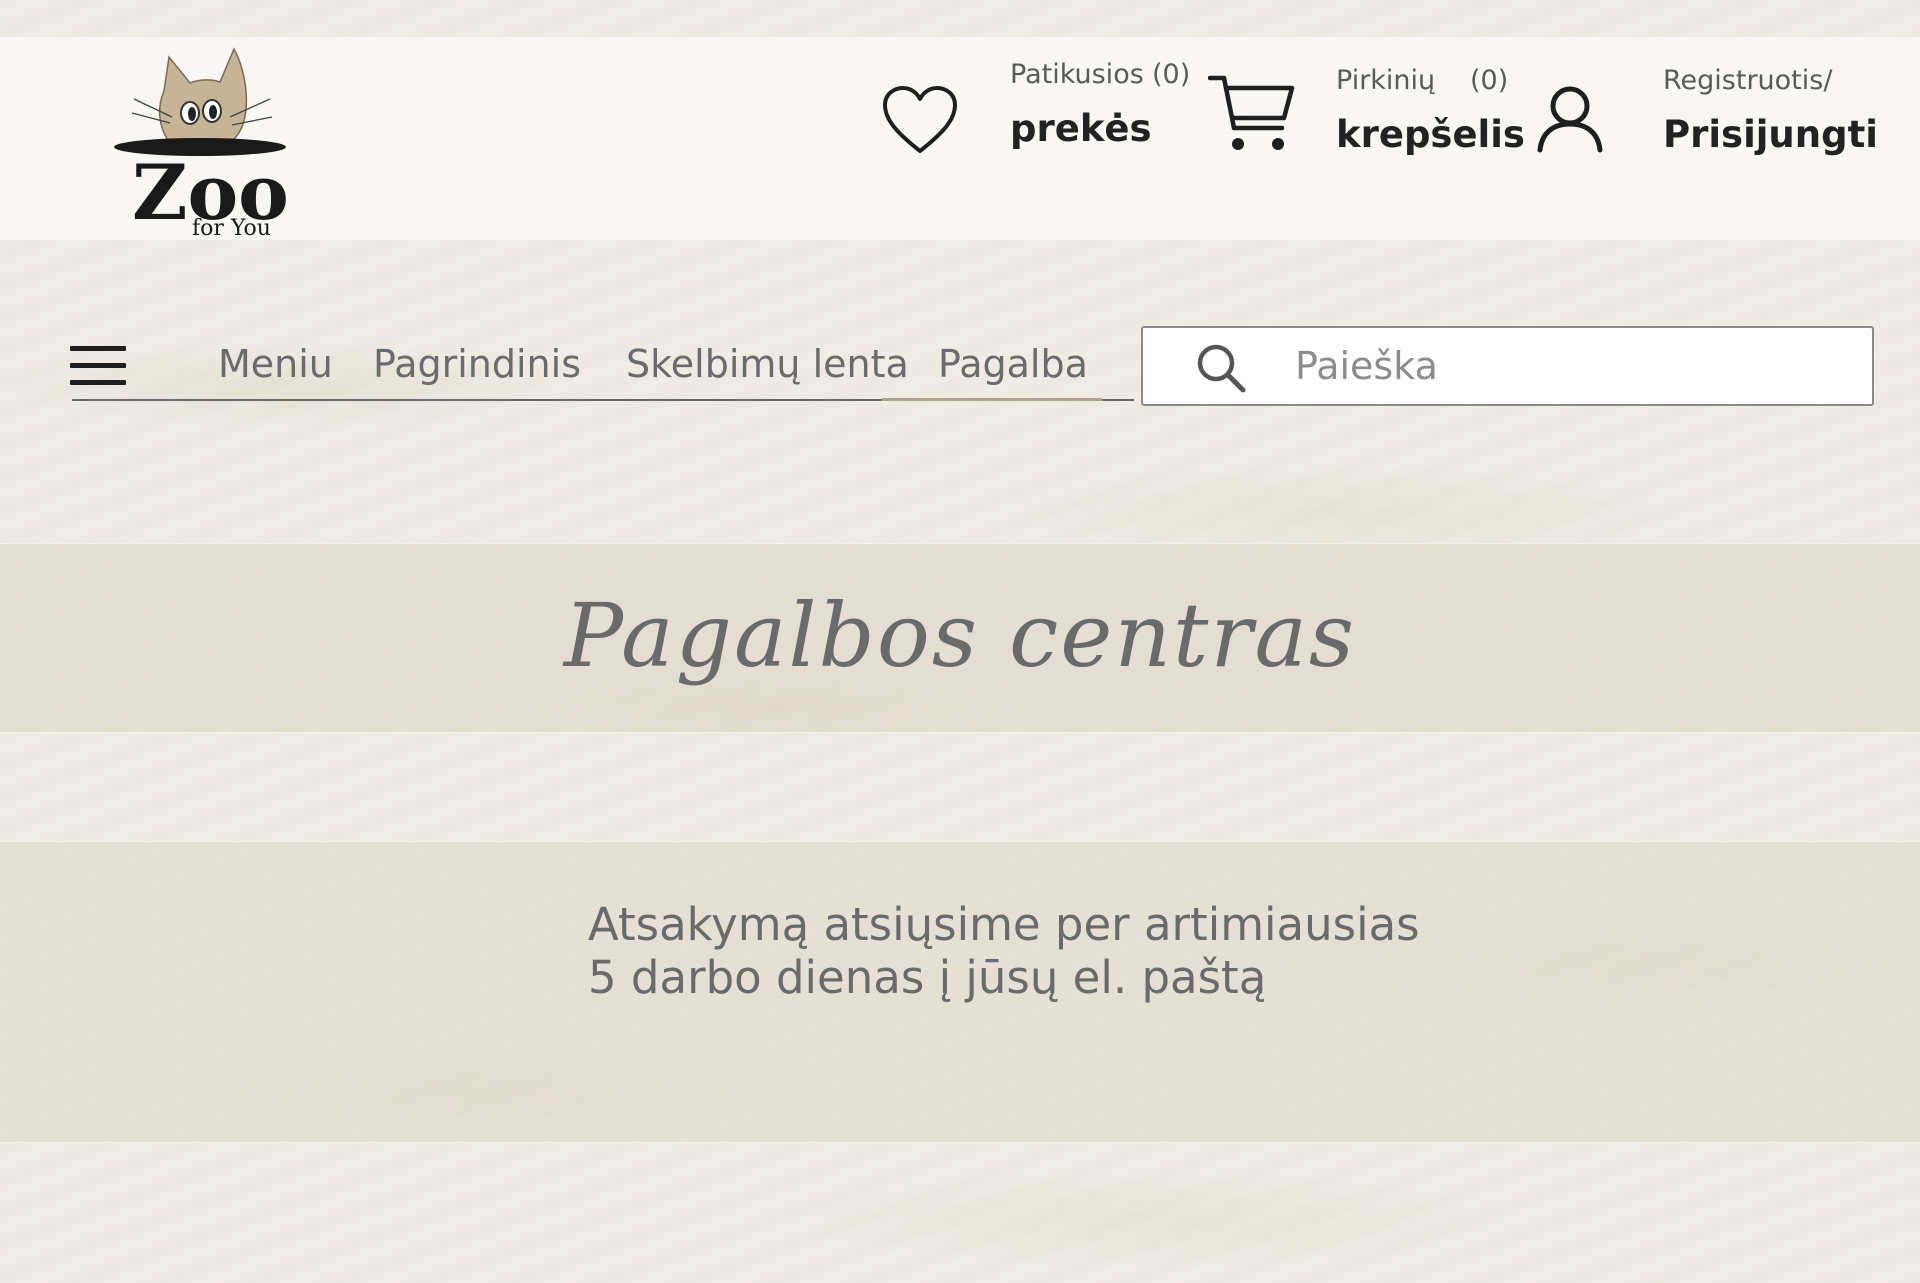 Image resolution: width=1920 pixels, height=1283 pixels. I want to click on page-title: Pagalbos centras, so click(960, 635).